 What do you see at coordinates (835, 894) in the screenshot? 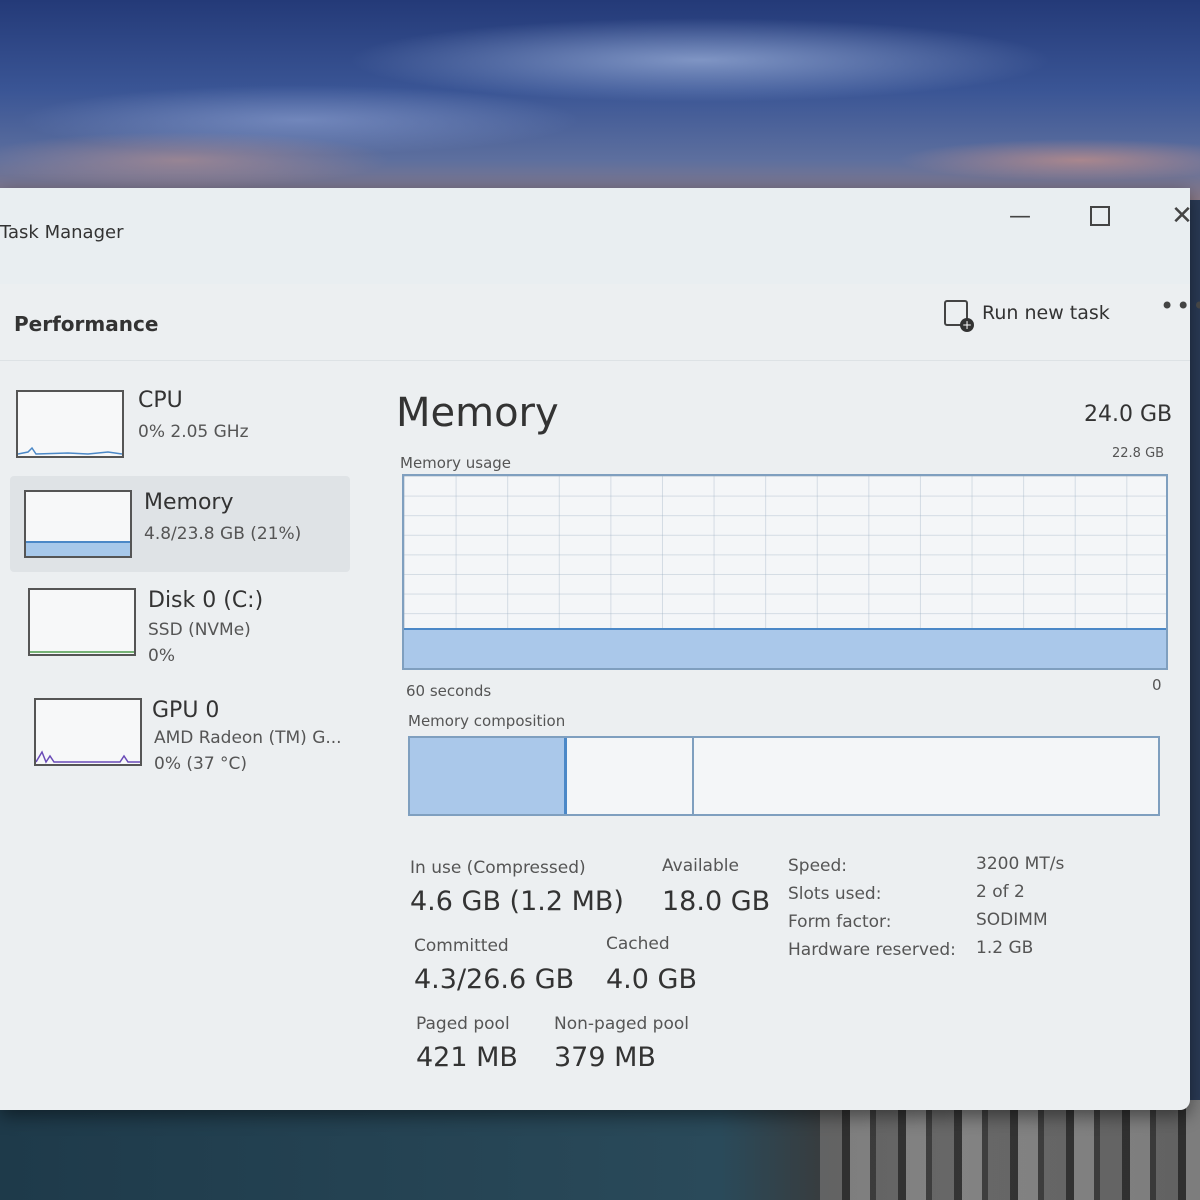
I see `slots-used-key: Slots used:` at bounding box center [835, 894].